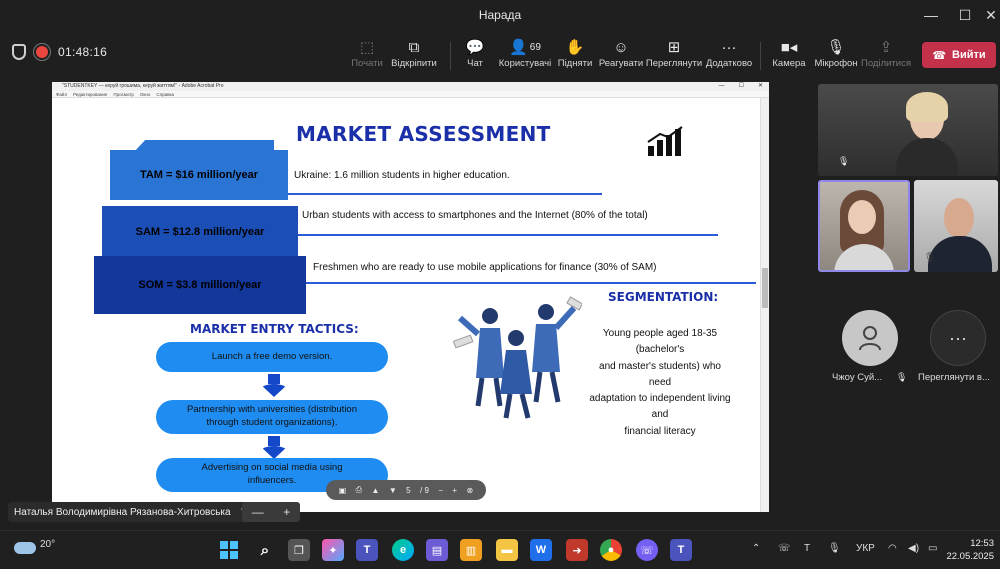 The width and height of the screenshot is (1000, 569). I want to click on chat-icon: 💬, so click(475, 47).